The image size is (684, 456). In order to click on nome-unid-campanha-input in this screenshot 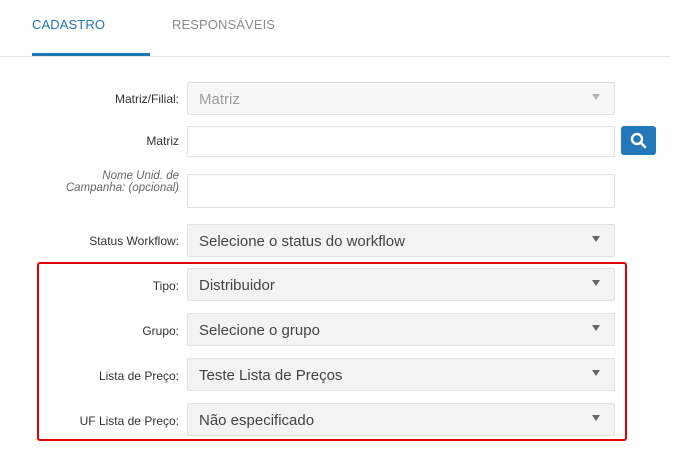, I will do `click(401, 191)`.